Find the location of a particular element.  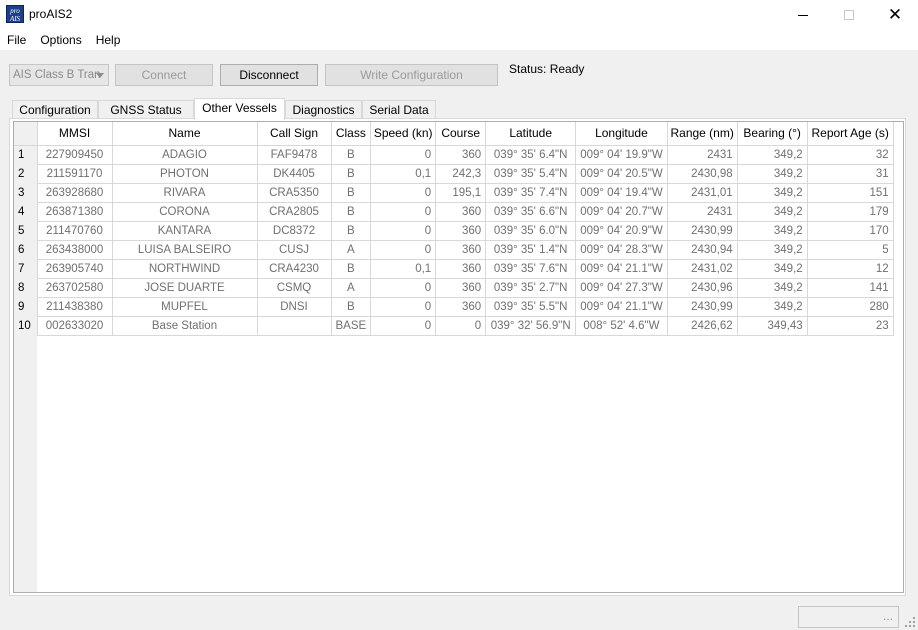

cell-report-age: 280 is located at coordinates (850, 307).